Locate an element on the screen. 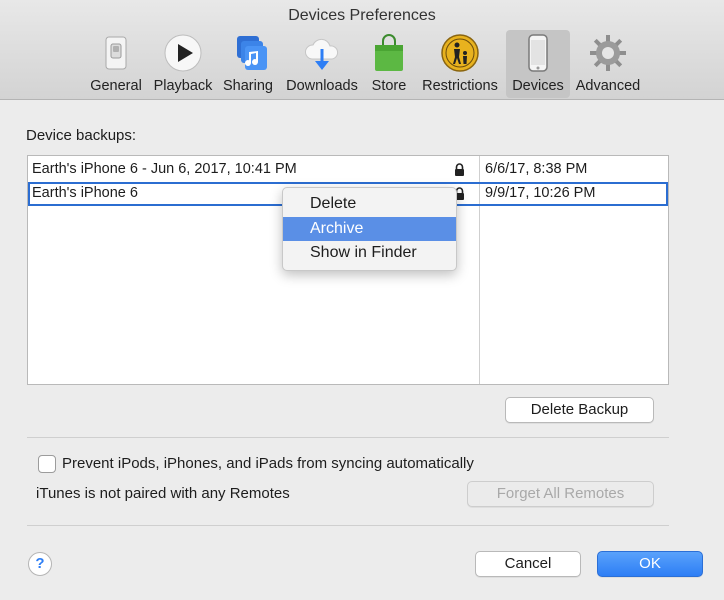 Image resolution: width=724 pixels, height=600 pixels. ok-button: OK is located at coordinates (650, 564).